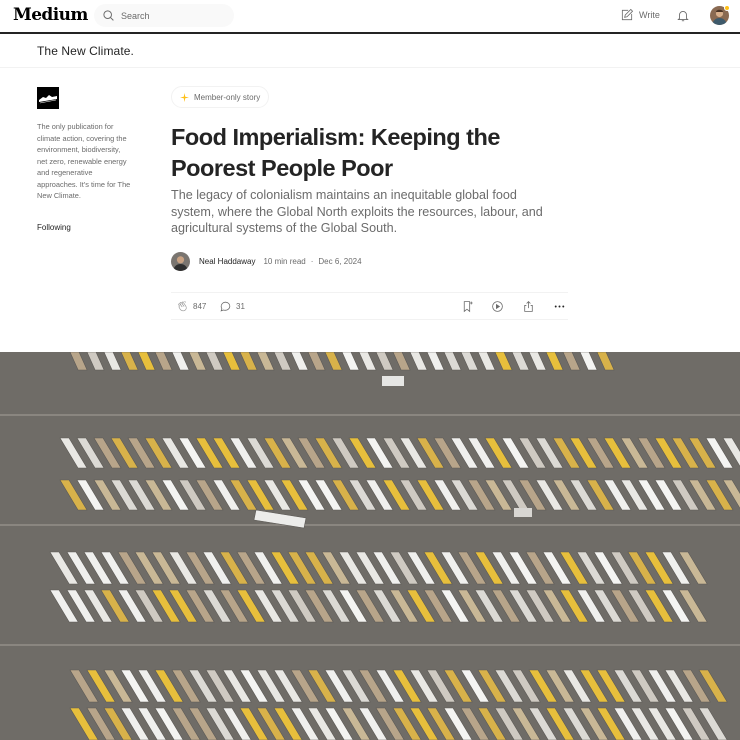 The image size is (740, 740). What do you see at coordinates (171, 15) in the screenshot?
I see `search-input` at bounding box center [171, 15].